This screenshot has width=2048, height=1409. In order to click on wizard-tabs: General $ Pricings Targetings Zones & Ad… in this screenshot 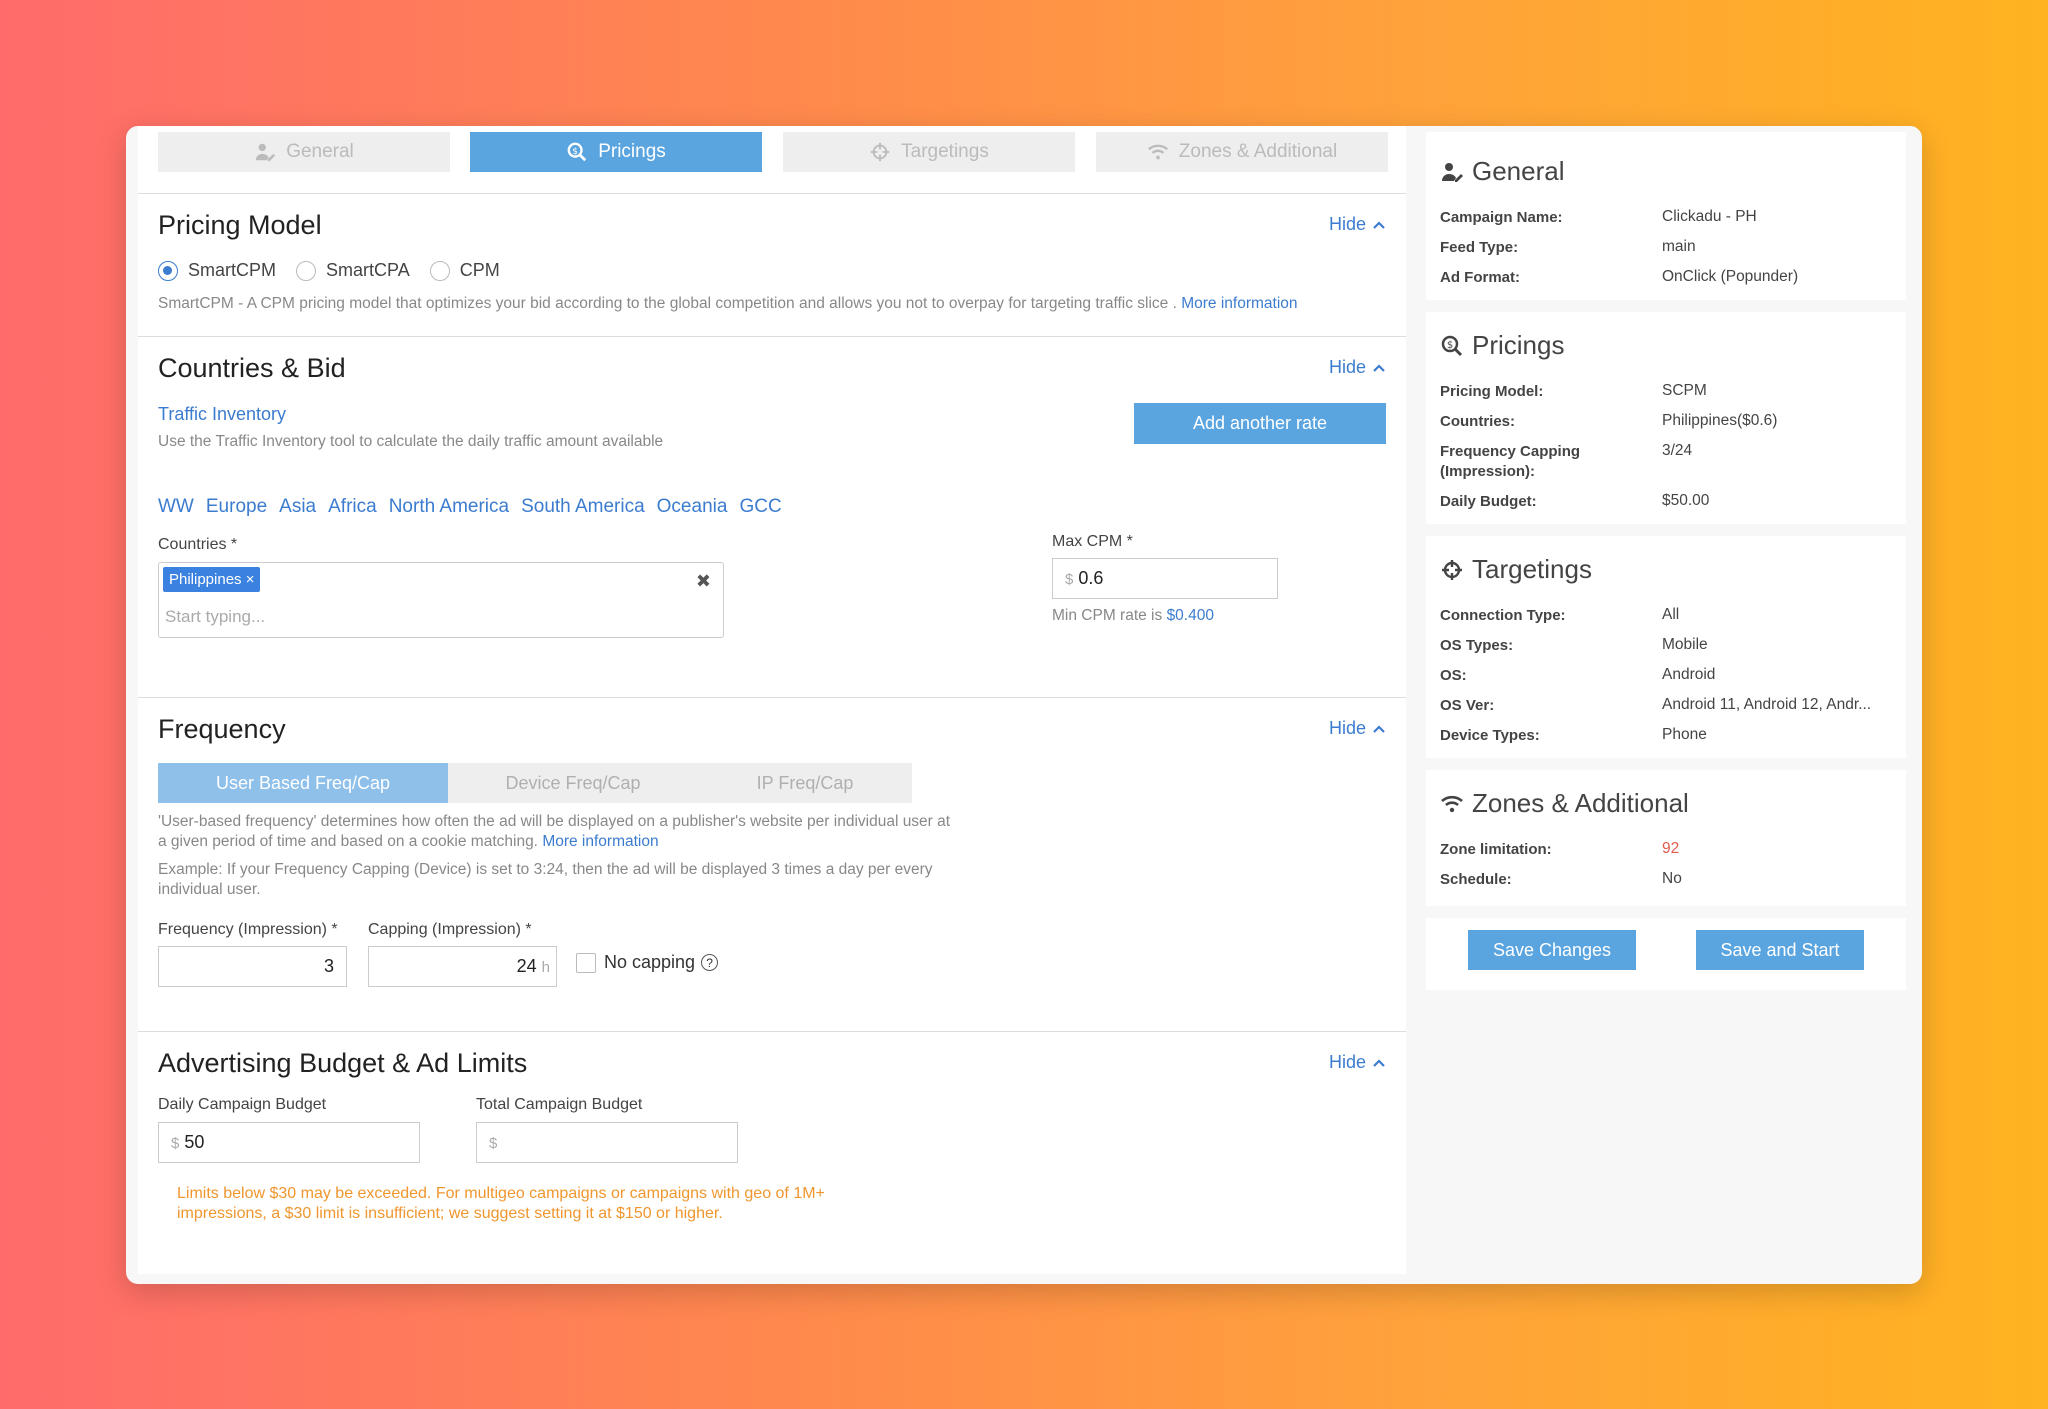, I will do `click(773, 152)`.